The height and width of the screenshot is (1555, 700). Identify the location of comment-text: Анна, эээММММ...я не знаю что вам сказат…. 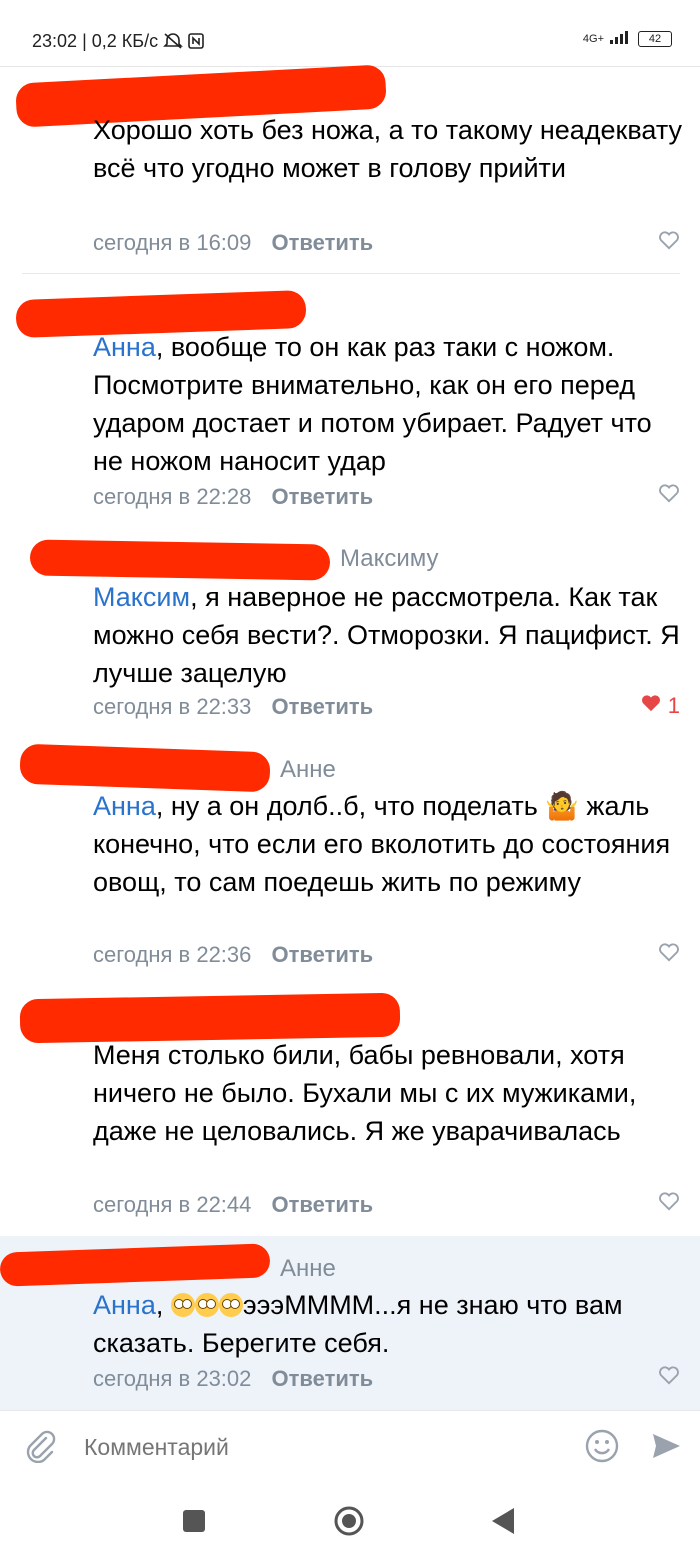
(358, 1324).